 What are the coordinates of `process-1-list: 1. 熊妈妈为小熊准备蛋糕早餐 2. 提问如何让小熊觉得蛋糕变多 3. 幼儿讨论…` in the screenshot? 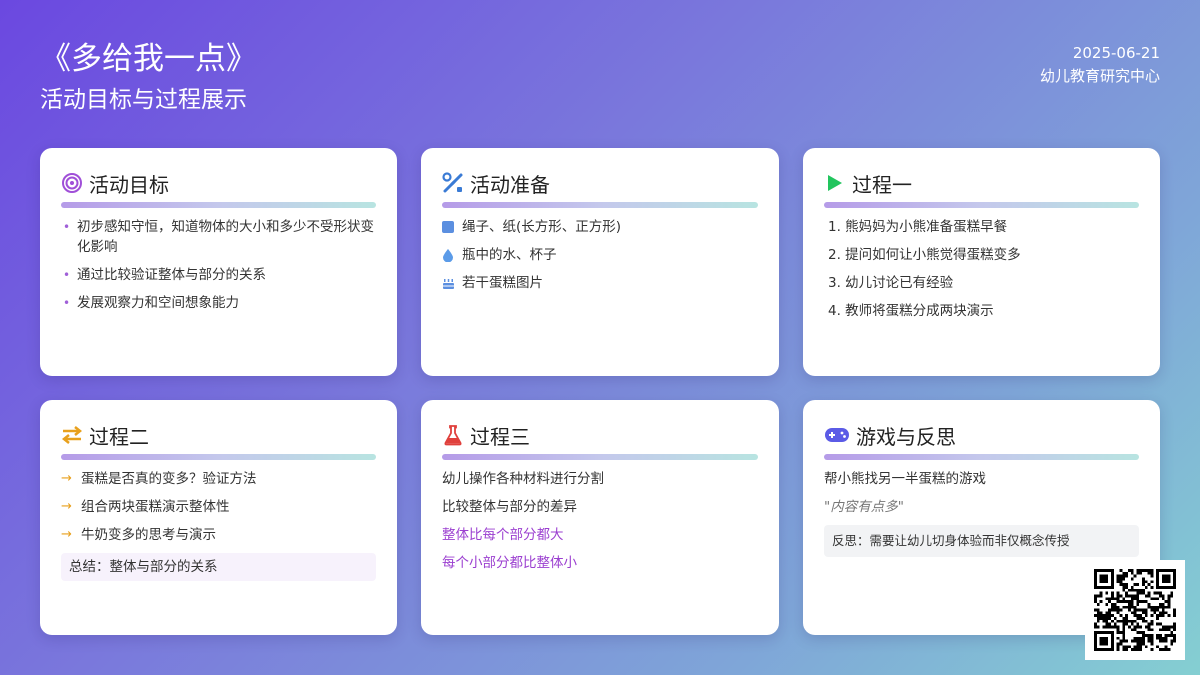 It's located at (981, 269).